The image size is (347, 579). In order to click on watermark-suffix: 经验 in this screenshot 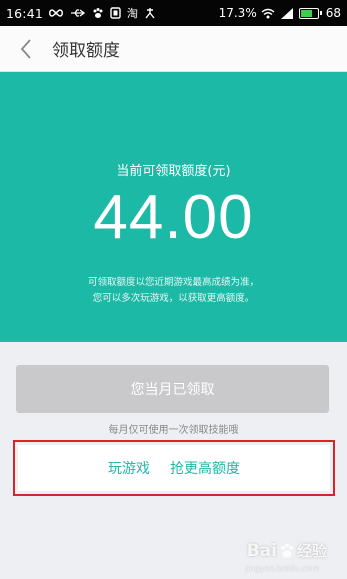, I will do `click(311, 551)`.